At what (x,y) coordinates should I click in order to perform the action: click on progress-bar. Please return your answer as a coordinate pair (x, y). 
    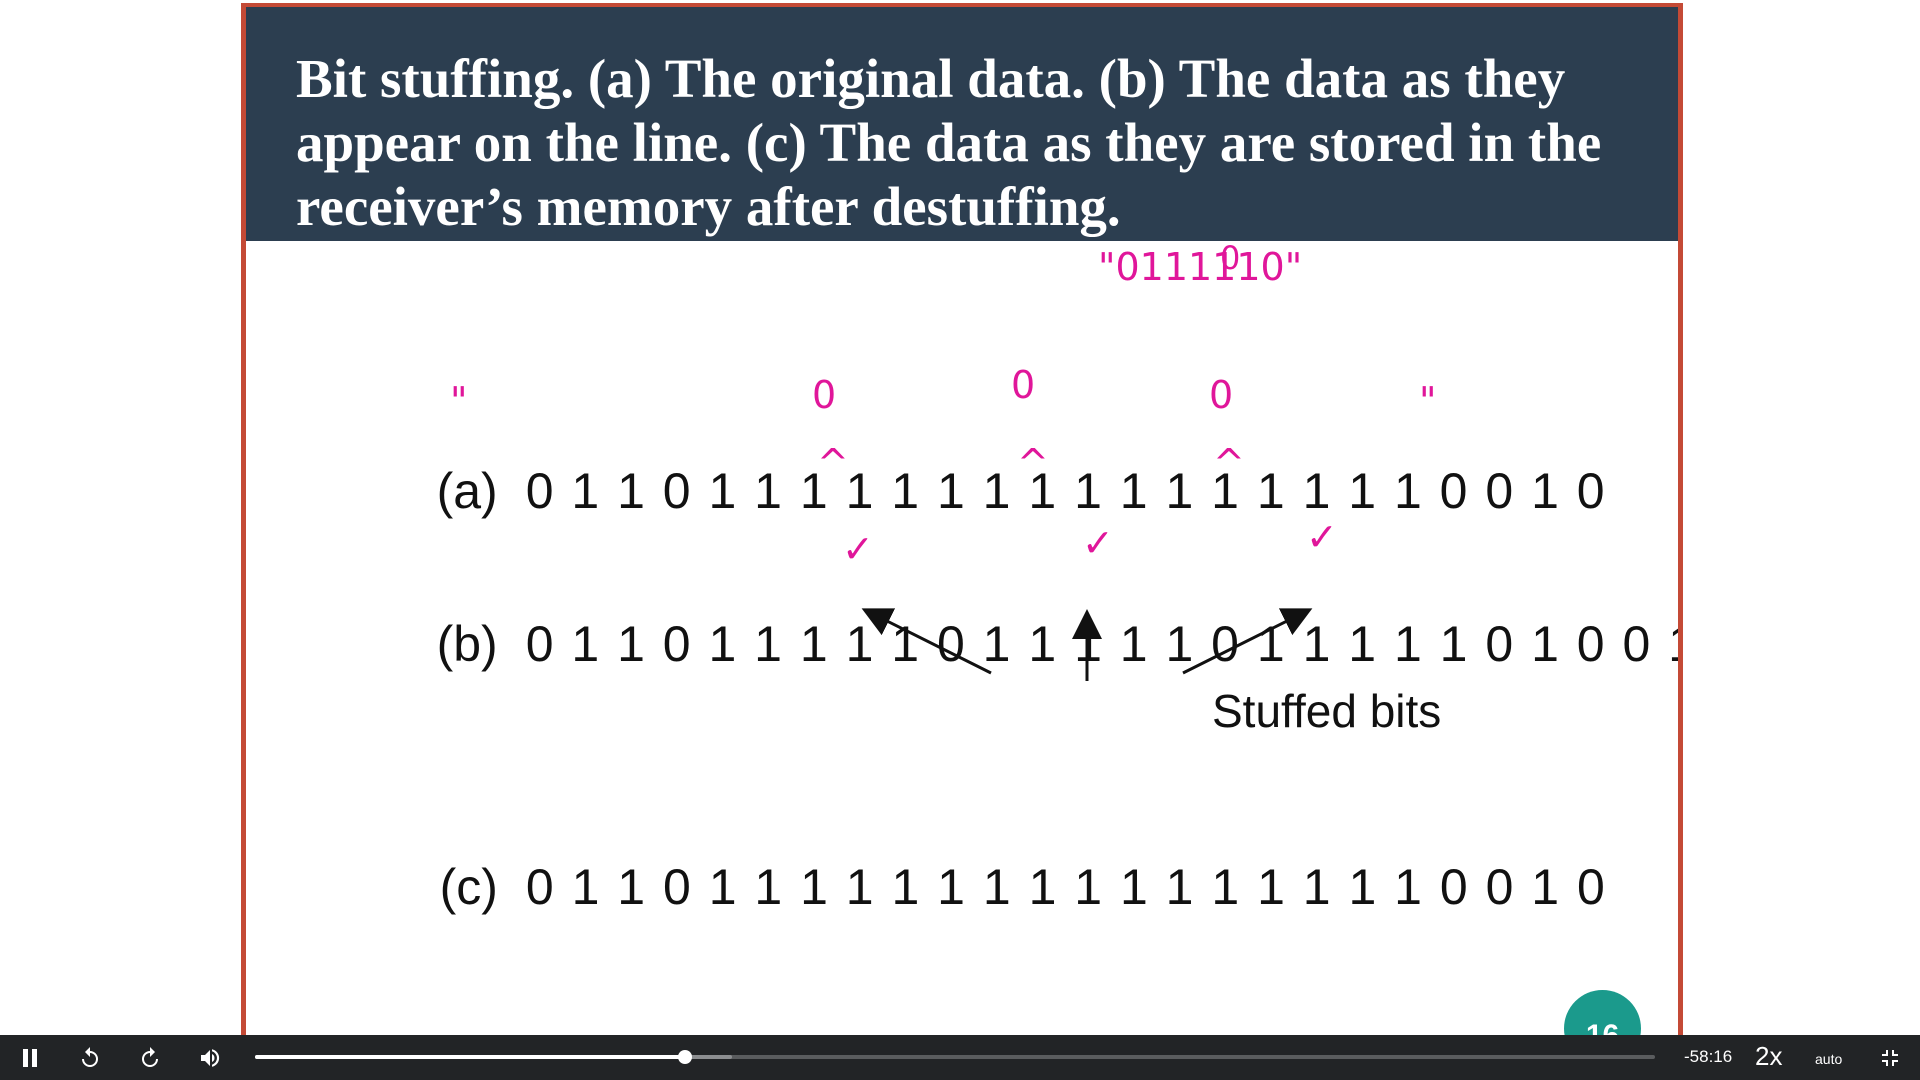
    Looking at the image, I should click on (955, 1057).